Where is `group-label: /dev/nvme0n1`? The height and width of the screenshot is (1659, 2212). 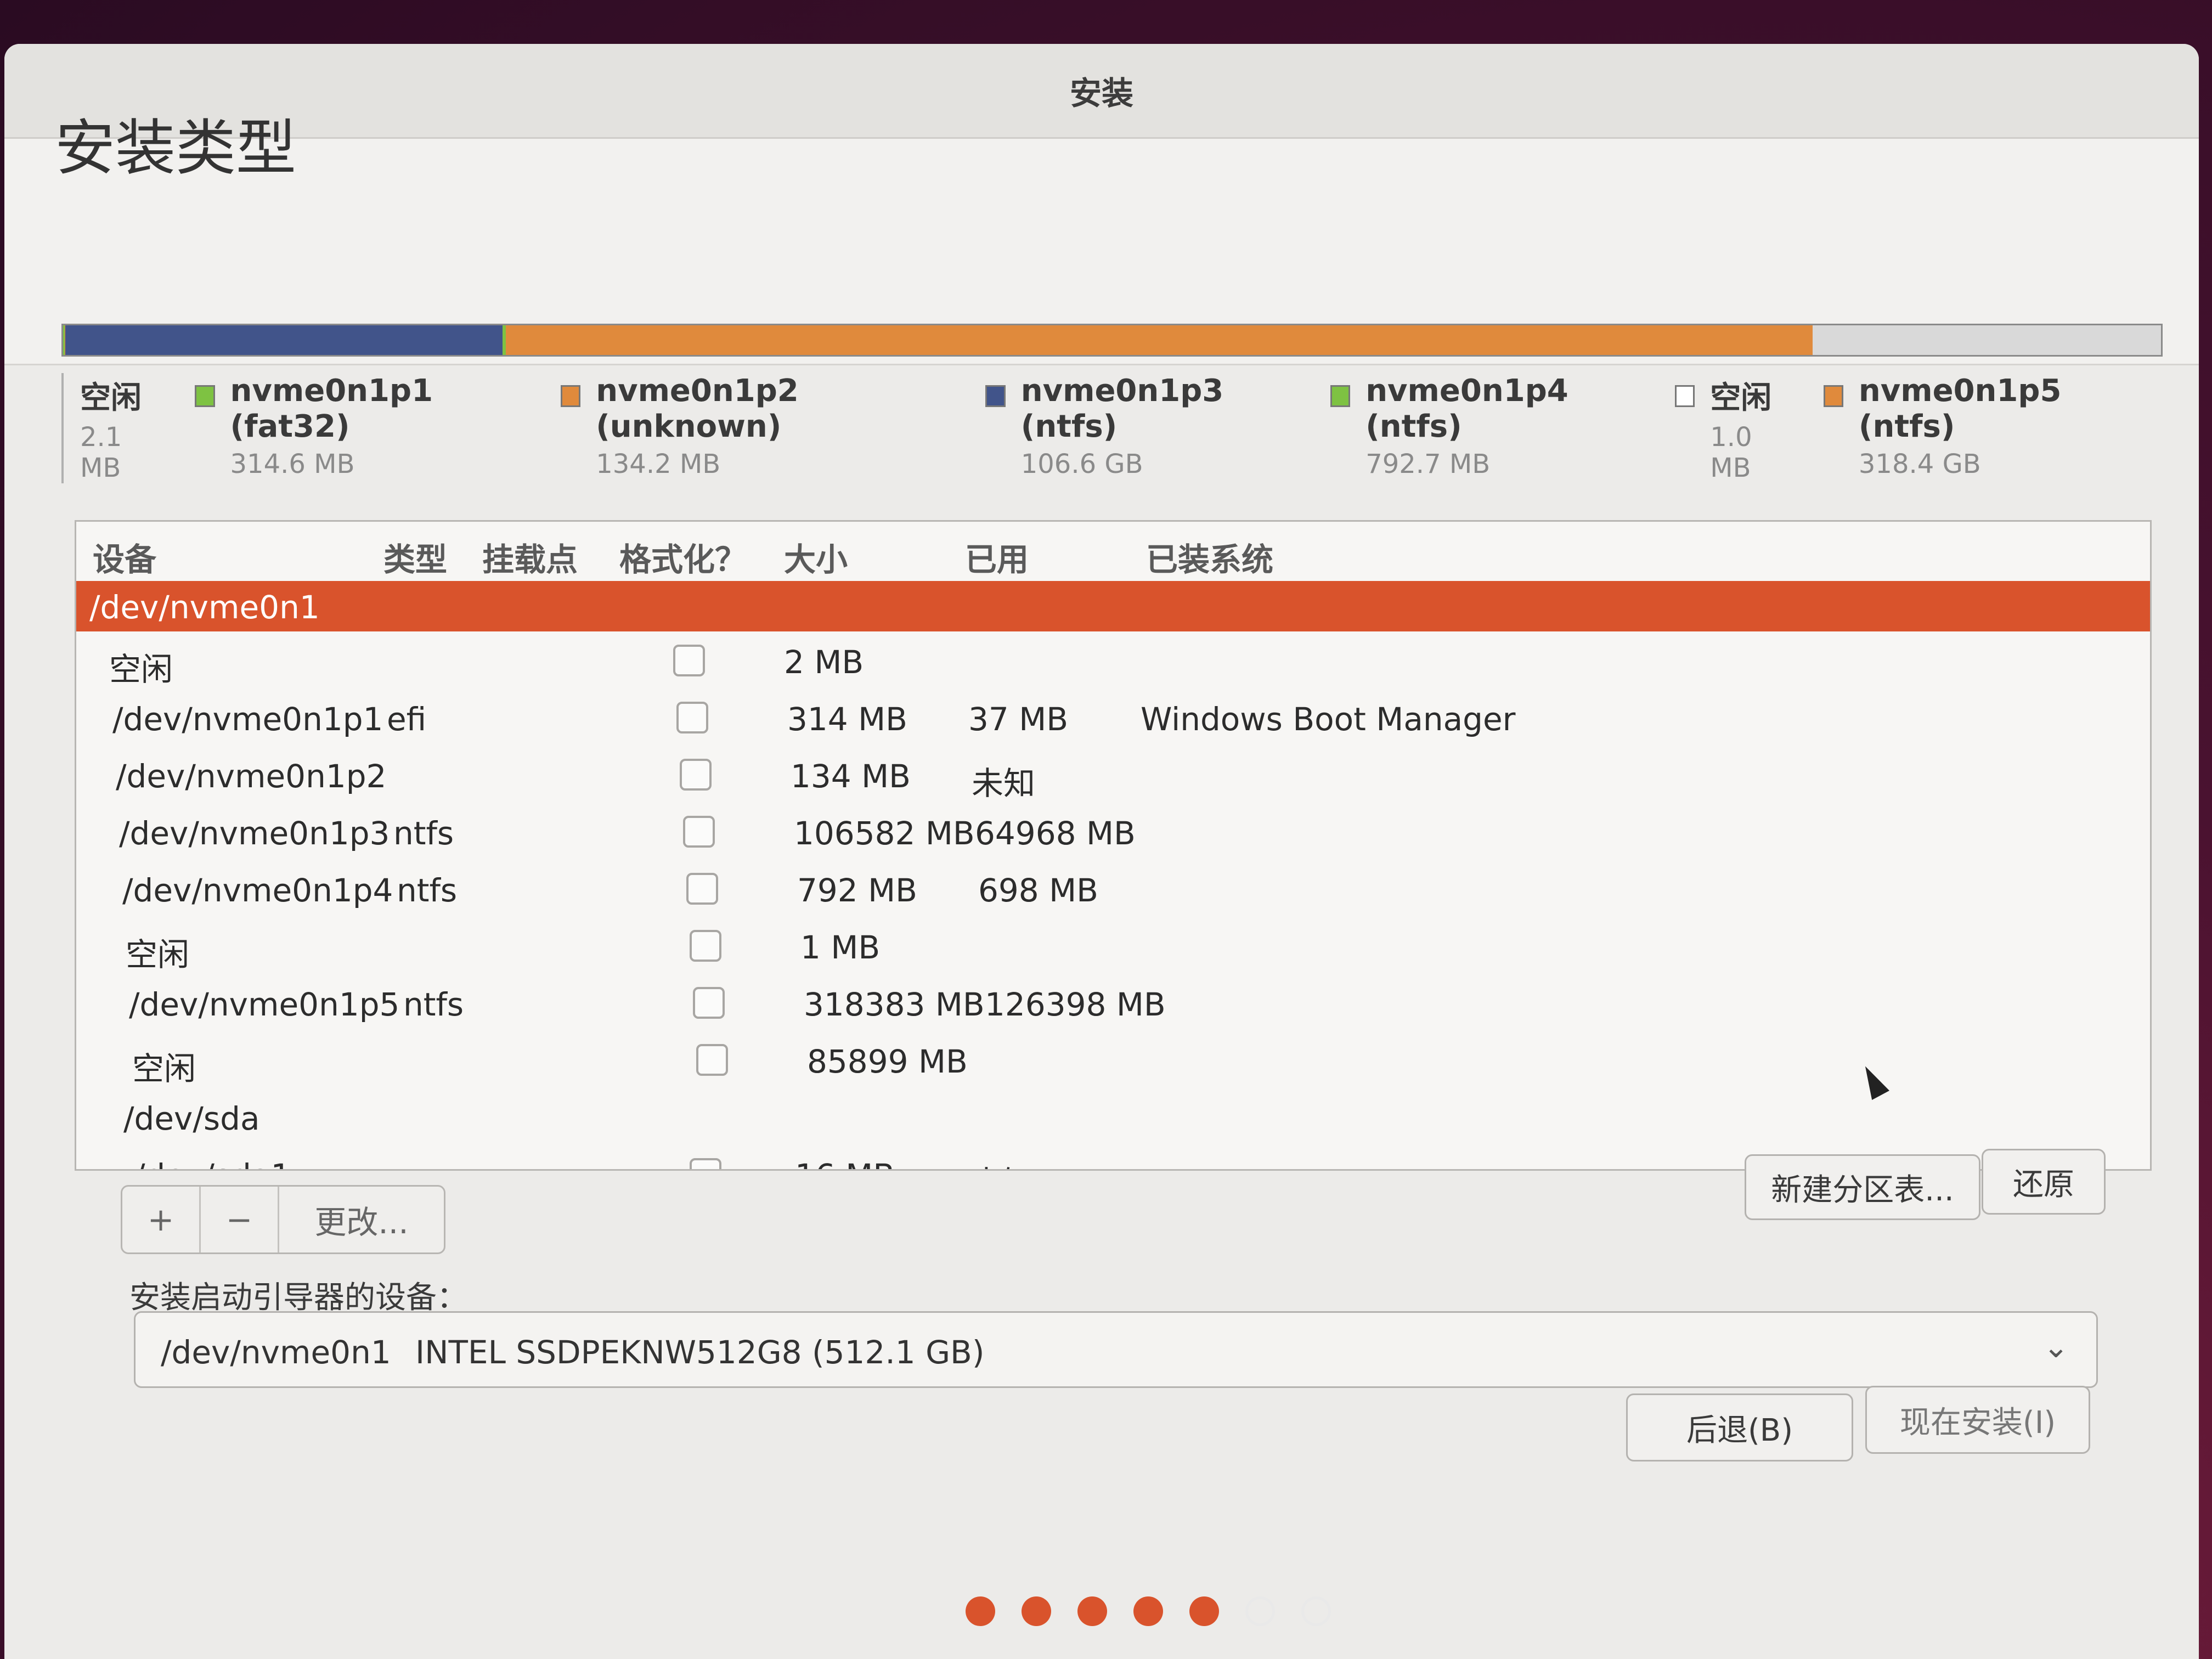
group-label: /dev/nvme0n1 is located at coordinates (204, 608).